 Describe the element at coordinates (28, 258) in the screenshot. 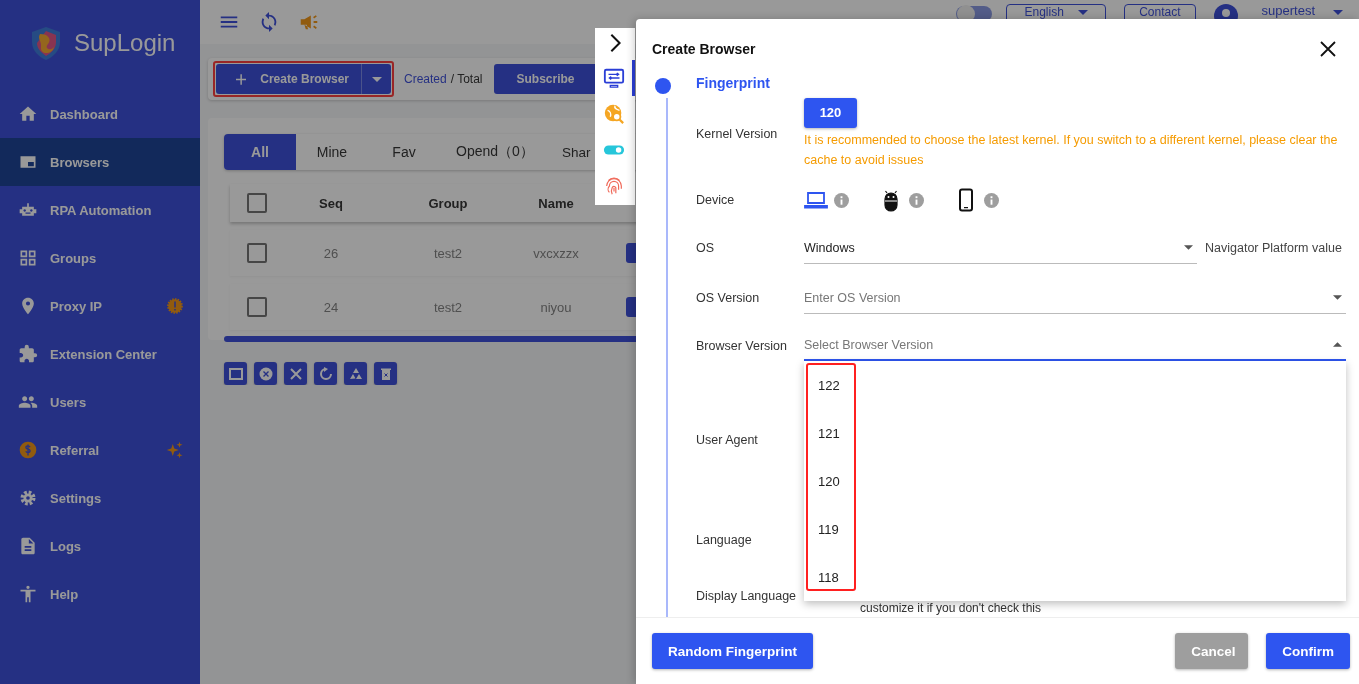

I see `grid-icon` at that location.